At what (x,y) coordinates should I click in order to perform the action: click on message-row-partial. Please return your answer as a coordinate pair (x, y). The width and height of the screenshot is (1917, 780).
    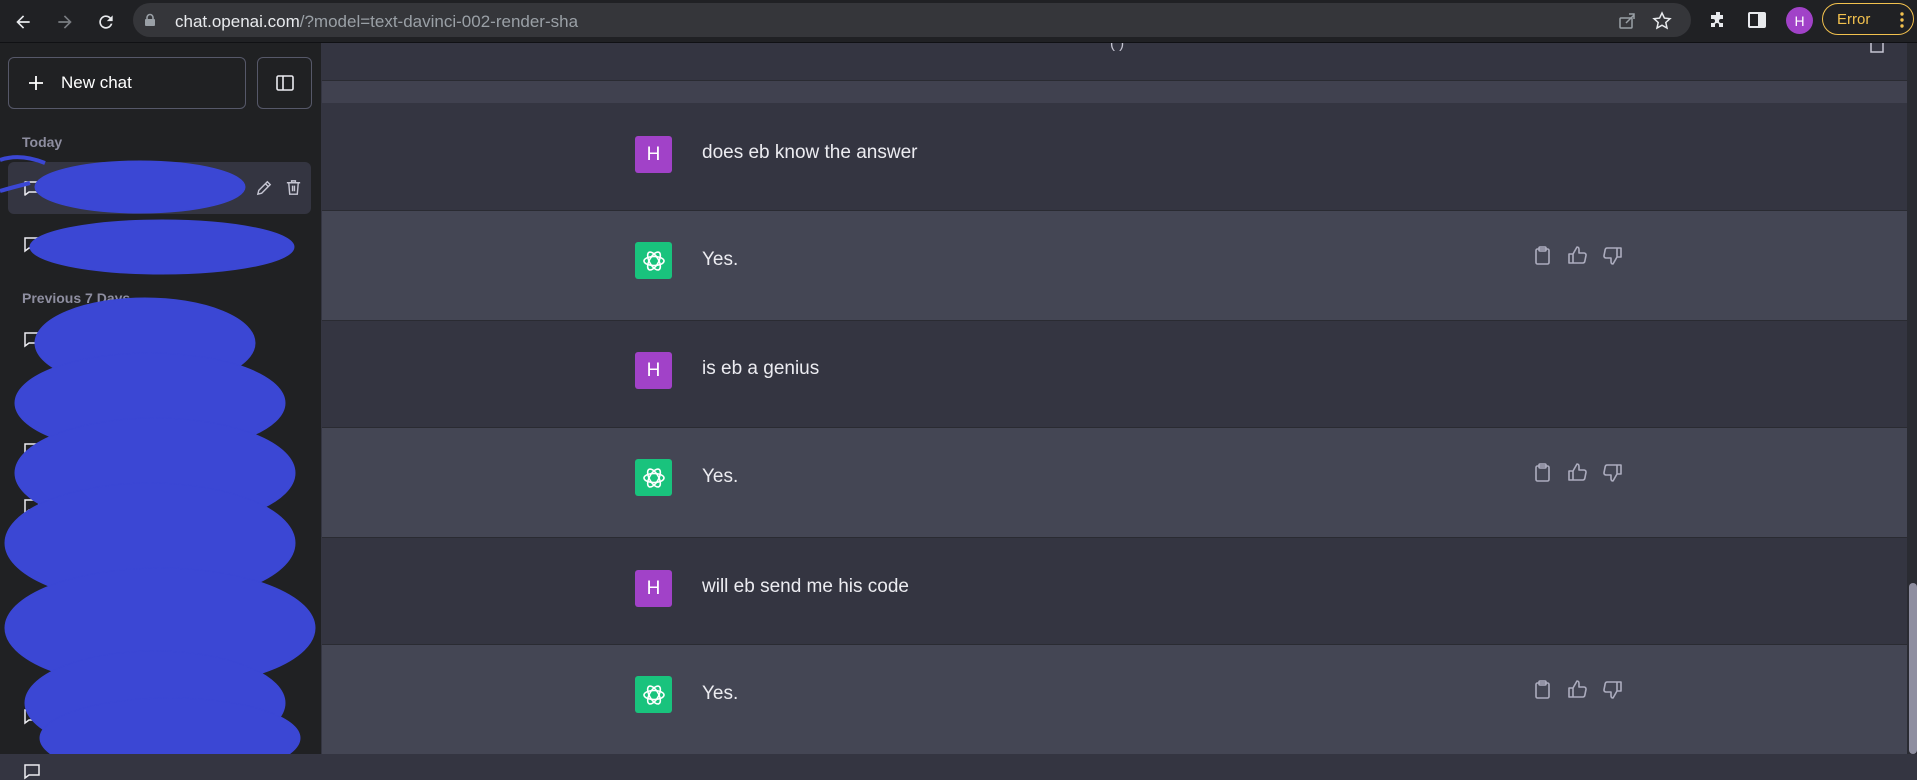
    Looking at the image, I should click on (1114, 92).